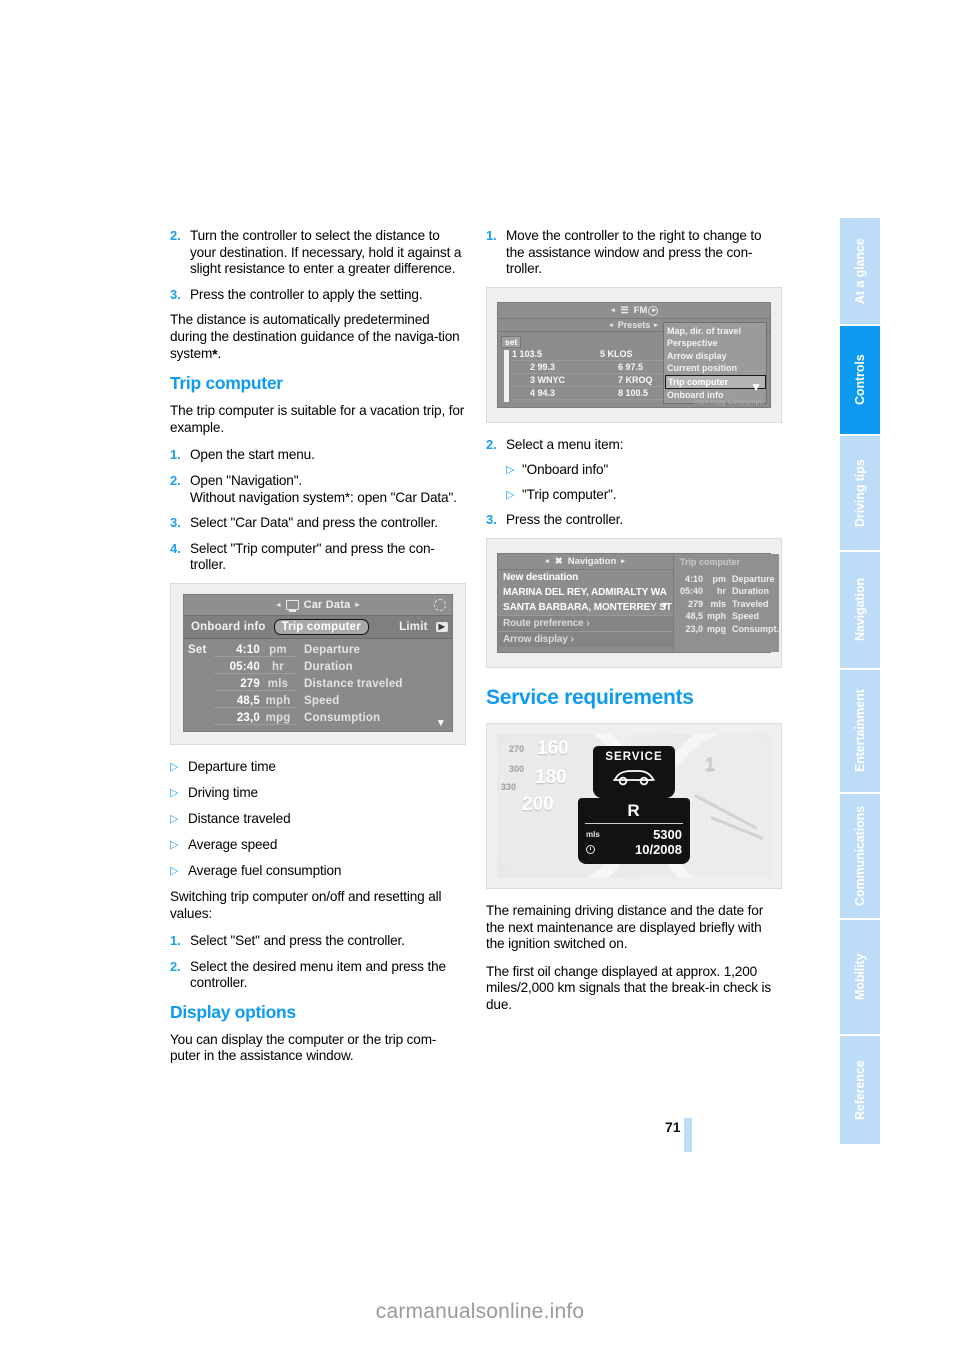  I want to click on radio-set-button: set, so click(511, 341).